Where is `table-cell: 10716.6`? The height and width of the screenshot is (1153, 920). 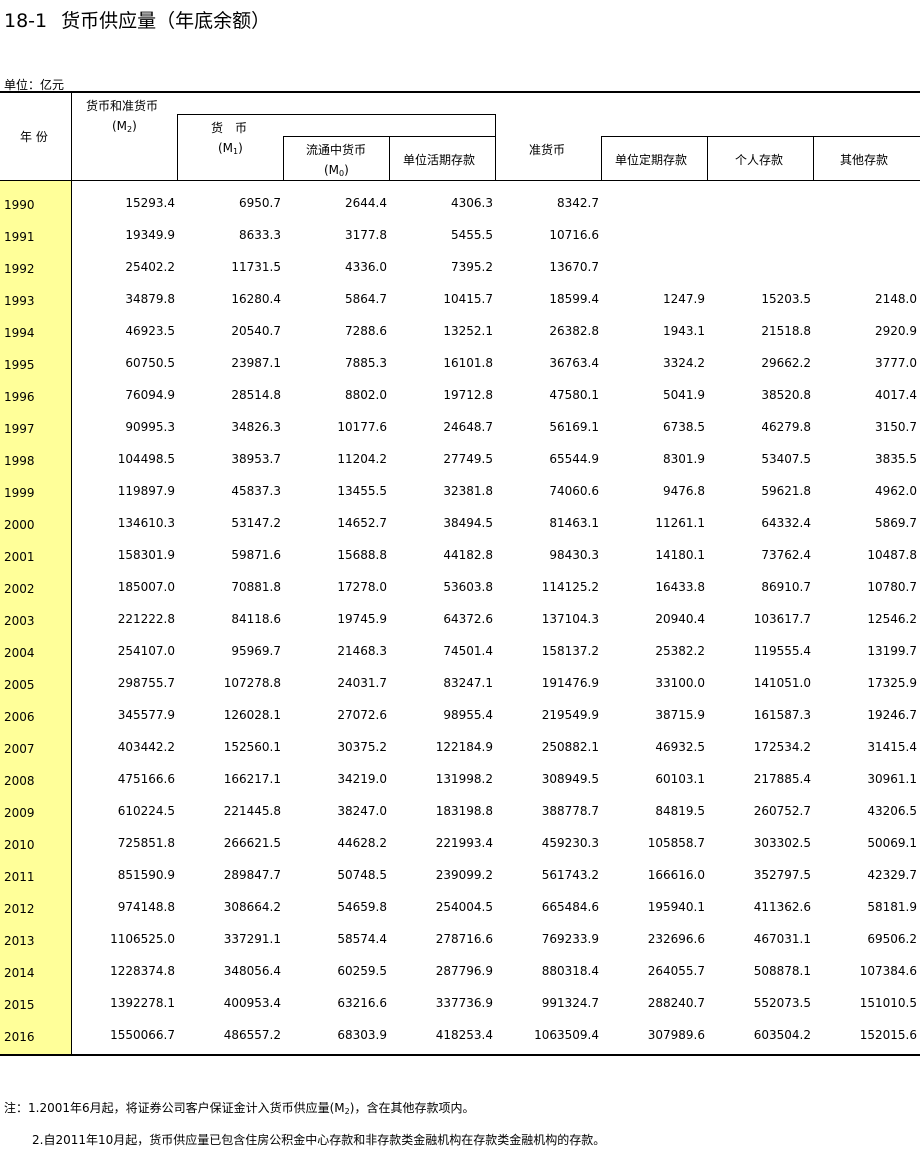 table-cell: 10716.6 is located at coordinates (574, 235).